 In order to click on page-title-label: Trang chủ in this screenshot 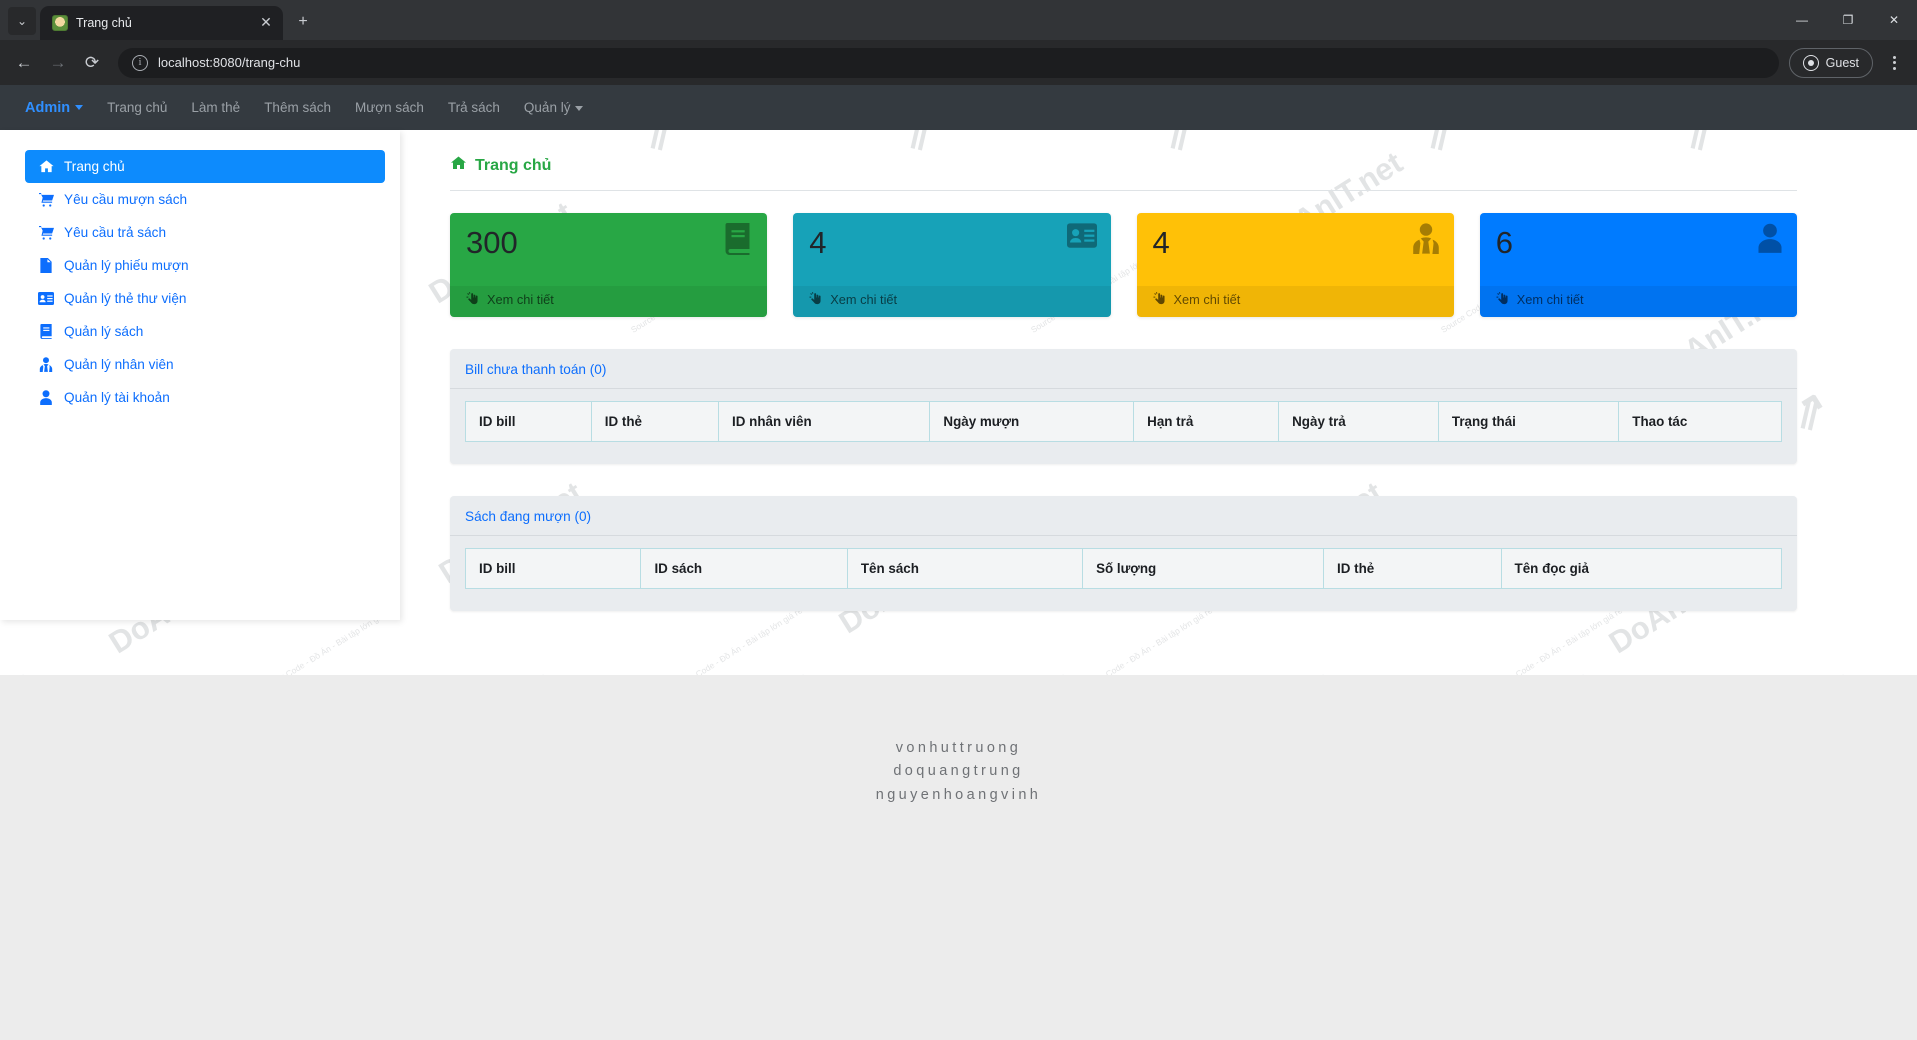, I will do `click(513, 165)`.